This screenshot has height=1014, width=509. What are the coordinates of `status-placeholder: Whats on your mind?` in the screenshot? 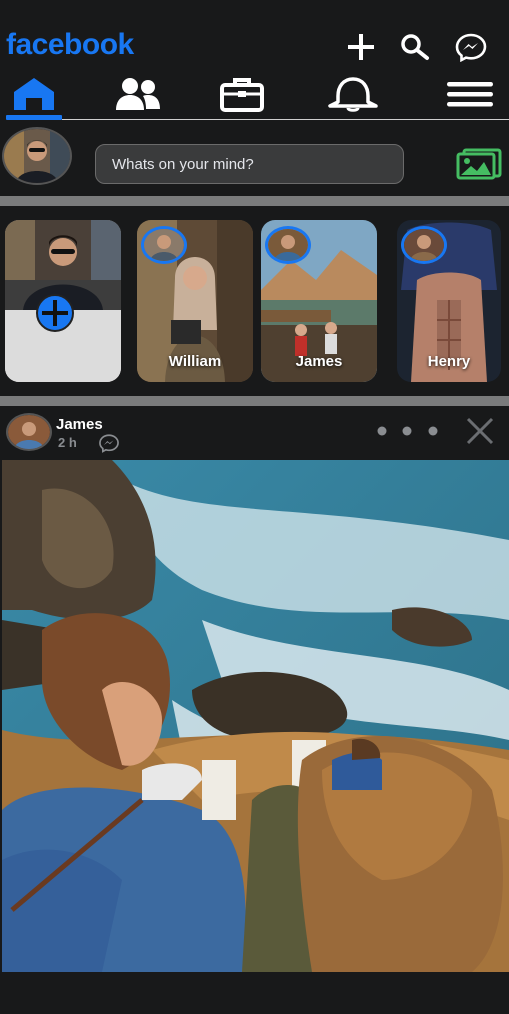 It's located at (183, 164).